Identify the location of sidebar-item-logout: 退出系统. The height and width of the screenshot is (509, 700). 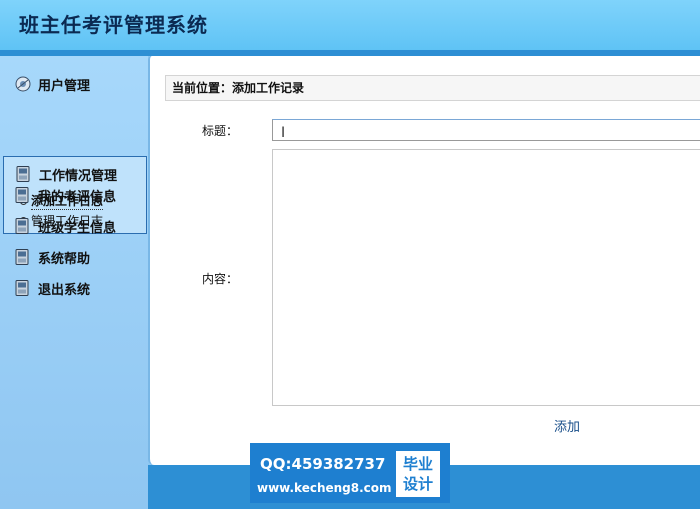
(74, 288).